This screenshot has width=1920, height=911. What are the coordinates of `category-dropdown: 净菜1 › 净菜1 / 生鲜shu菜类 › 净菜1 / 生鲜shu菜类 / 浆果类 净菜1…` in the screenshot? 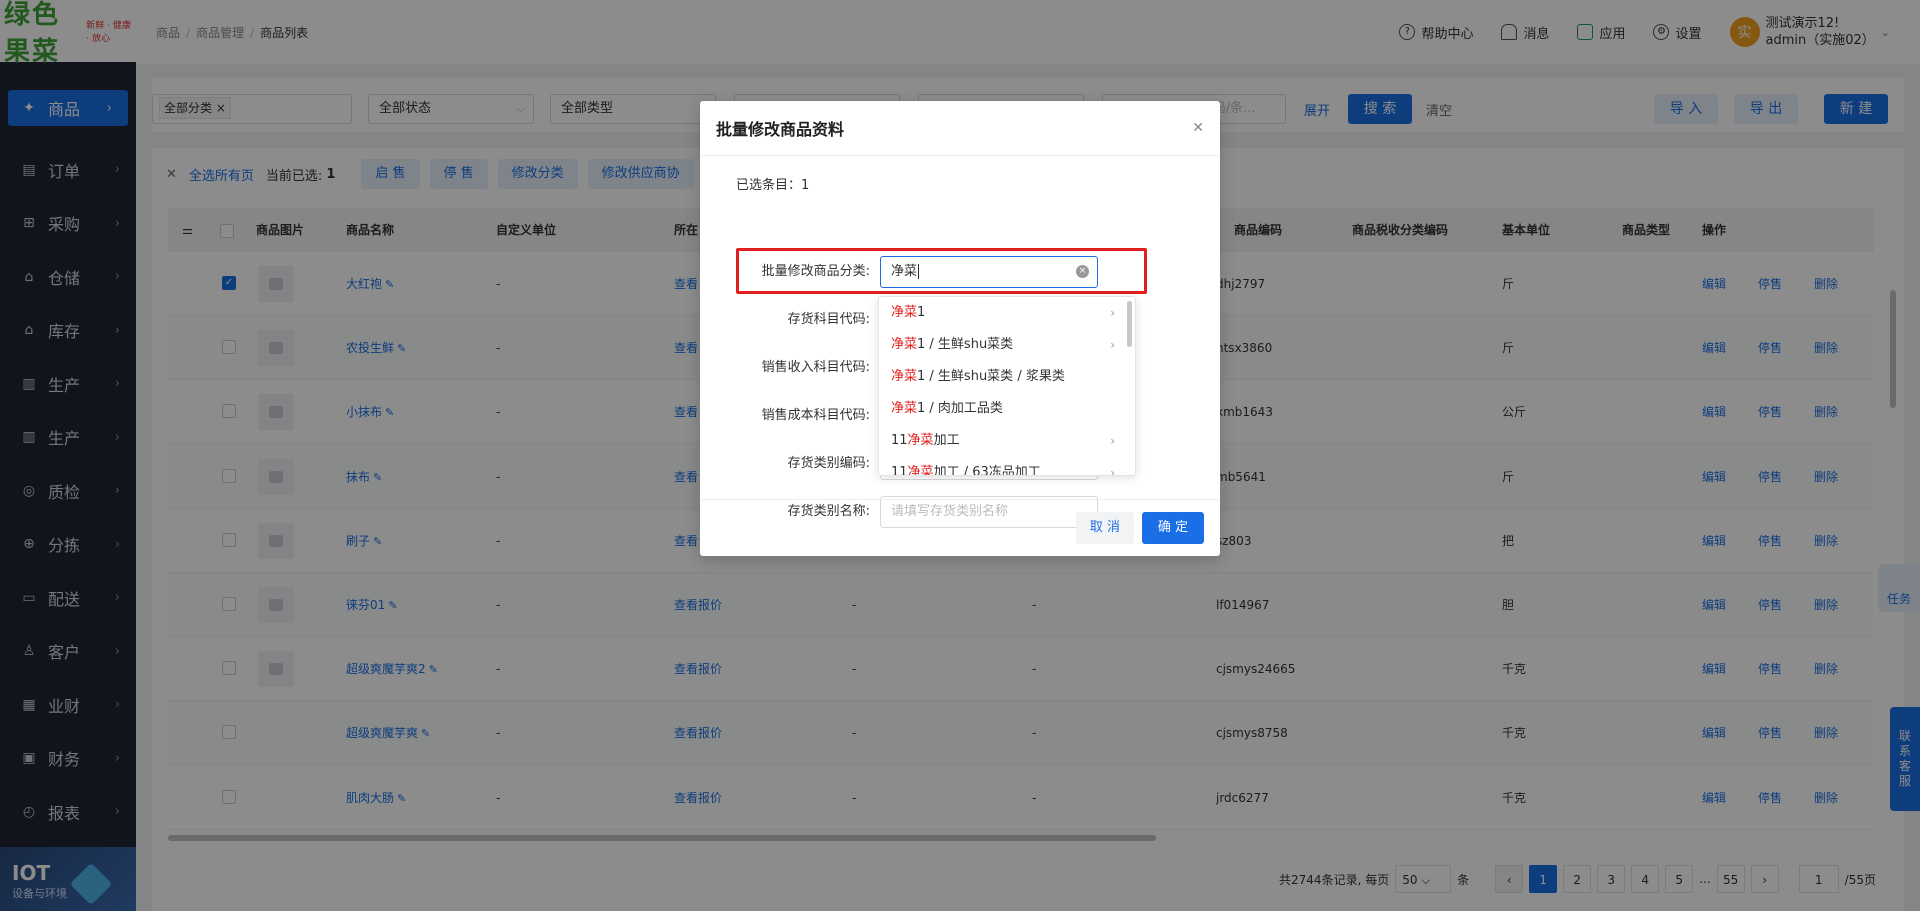 It's located at (1007, 386).